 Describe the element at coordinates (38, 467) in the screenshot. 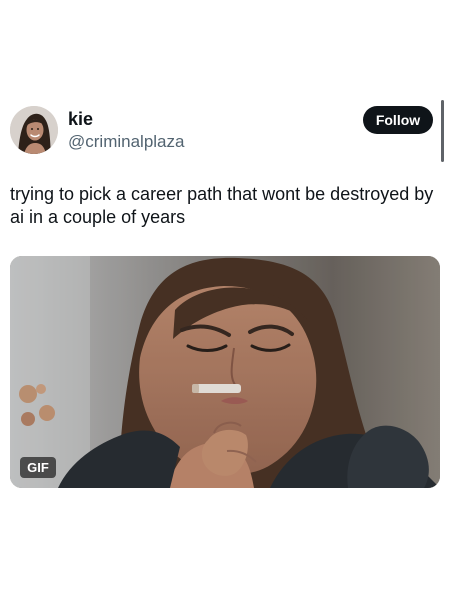

I see `gif-badge: GIF` at that location.